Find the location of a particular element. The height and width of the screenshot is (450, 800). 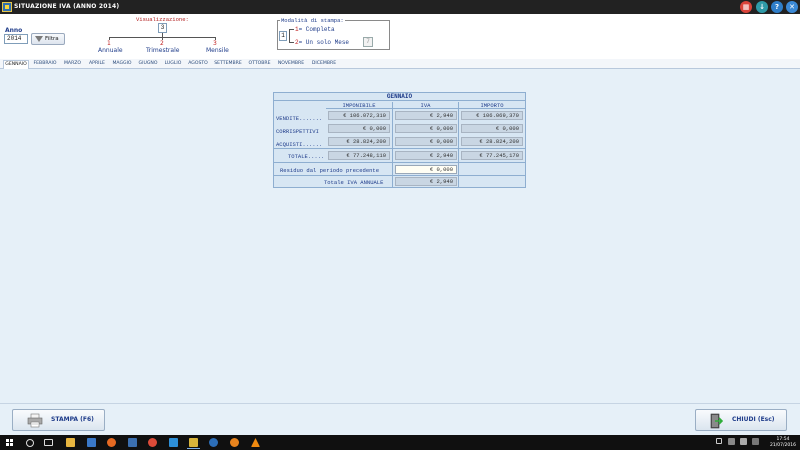

filtra-label: Filtra is located at coordinates (52, 39).